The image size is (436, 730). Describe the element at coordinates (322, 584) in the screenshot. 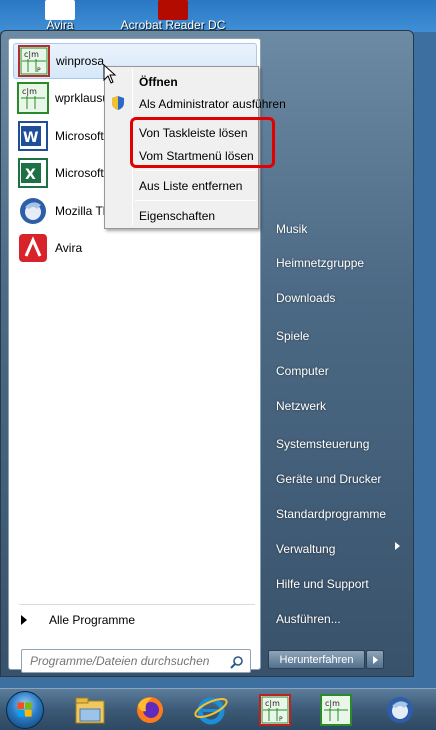

I see `right-item-hilfe-und-support: Hilfe und Support` at that location.